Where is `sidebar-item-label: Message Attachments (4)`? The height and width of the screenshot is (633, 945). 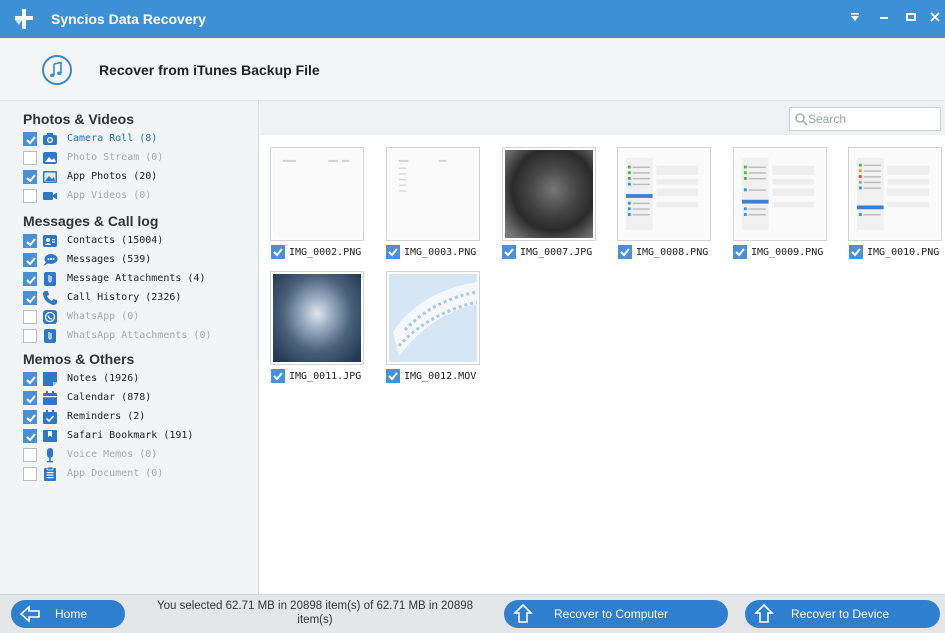
sidebar-item-label: Message Attachments (4) is located at coordinates (136, 278).